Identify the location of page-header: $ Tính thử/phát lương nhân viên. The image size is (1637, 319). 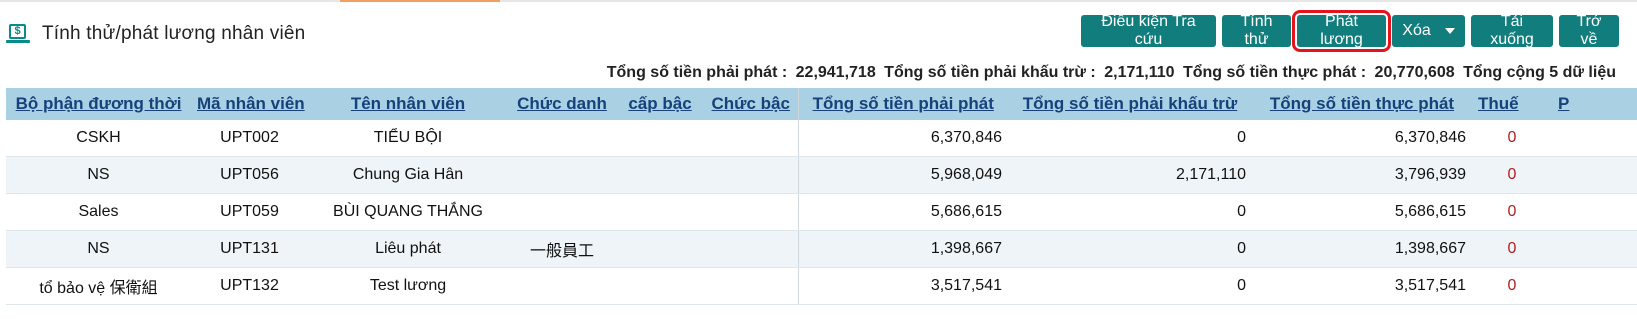
(155, 34).